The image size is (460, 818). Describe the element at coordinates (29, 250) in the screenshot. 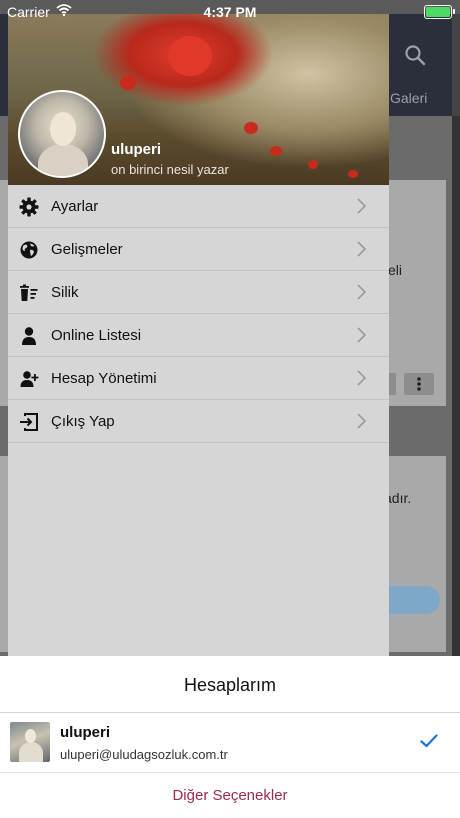

I see `globe-icon` at that location.